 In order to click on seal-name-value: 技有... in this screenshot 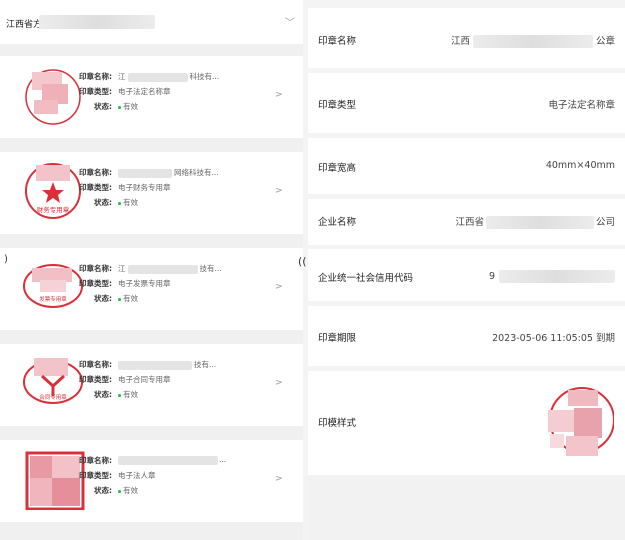, I will do `click(167, 364)`.